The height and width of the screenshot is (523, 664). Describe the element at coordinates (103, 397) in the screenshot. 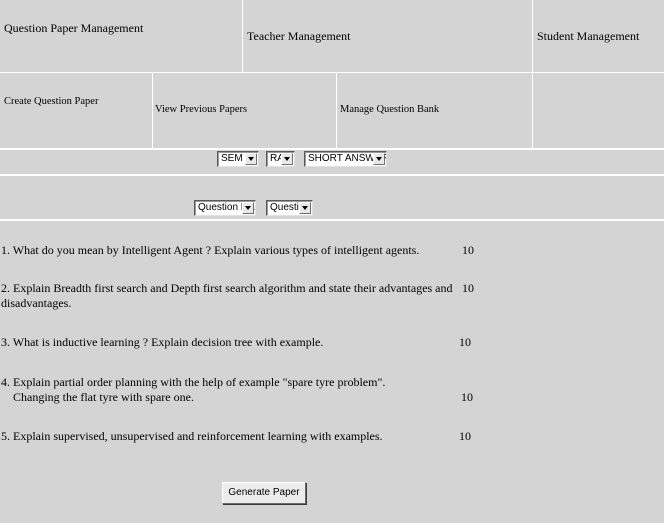

I see `question-4-text-cont: Changing the flat tyre with spare one.` at that location.